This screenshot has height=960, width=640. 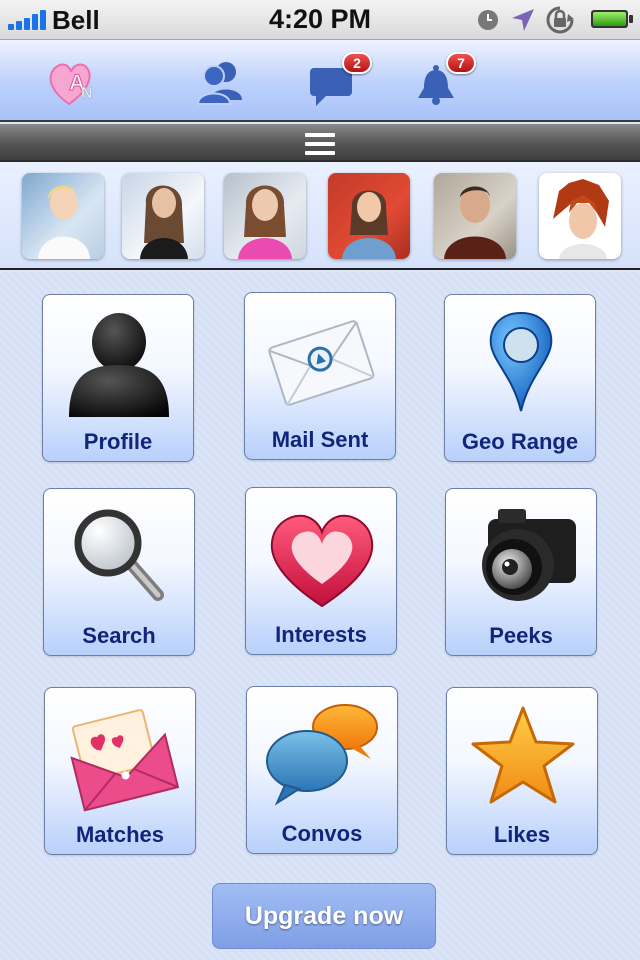 I want to click on messages-badge: 2, so click(x=357, y=63).